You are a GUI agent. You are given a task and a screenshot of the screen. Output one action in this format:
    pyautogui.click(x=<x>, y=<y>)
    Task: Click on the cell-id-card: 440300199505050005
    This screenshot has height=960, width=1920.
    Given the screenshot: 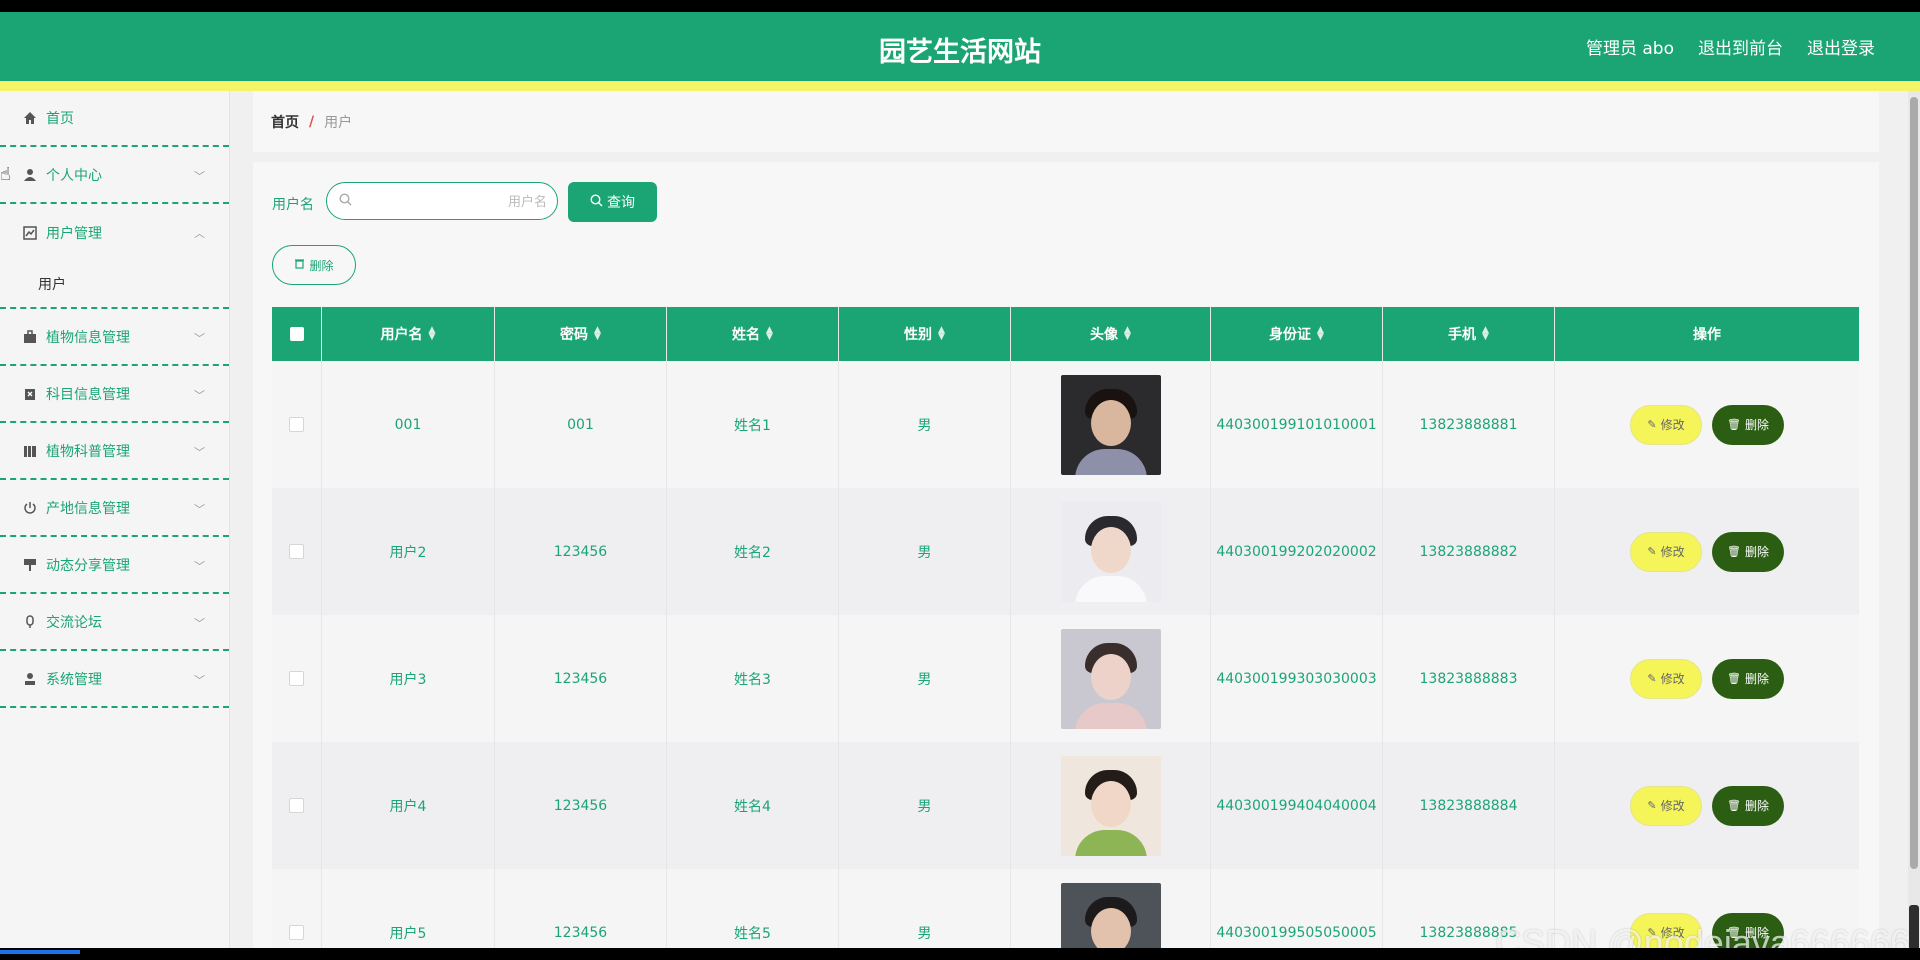 What is the action you would take?
    pyautogui.click(x=1297, y=908)
    